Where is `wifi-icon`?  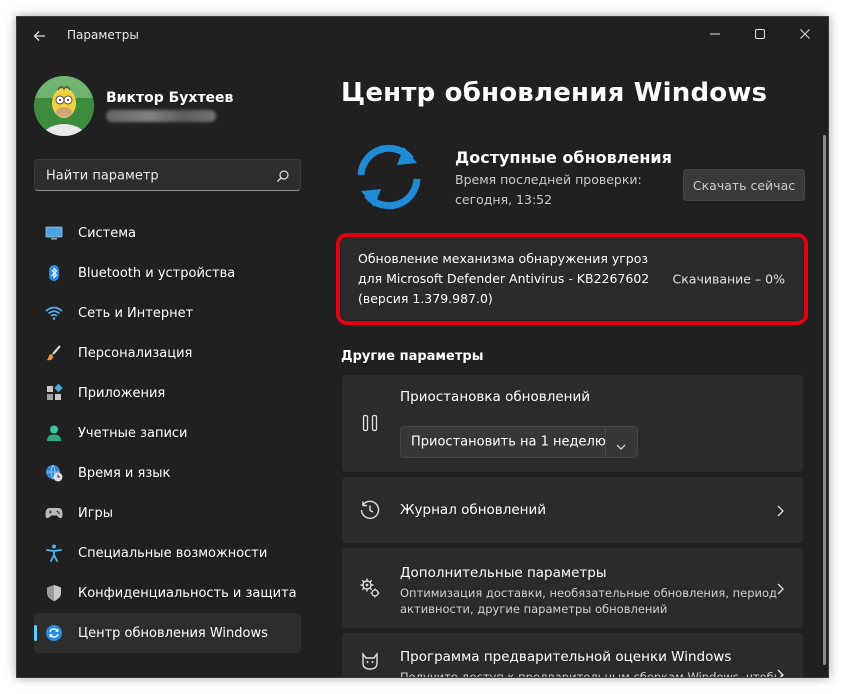
wifi-icon is located at coordinates (54, 313).